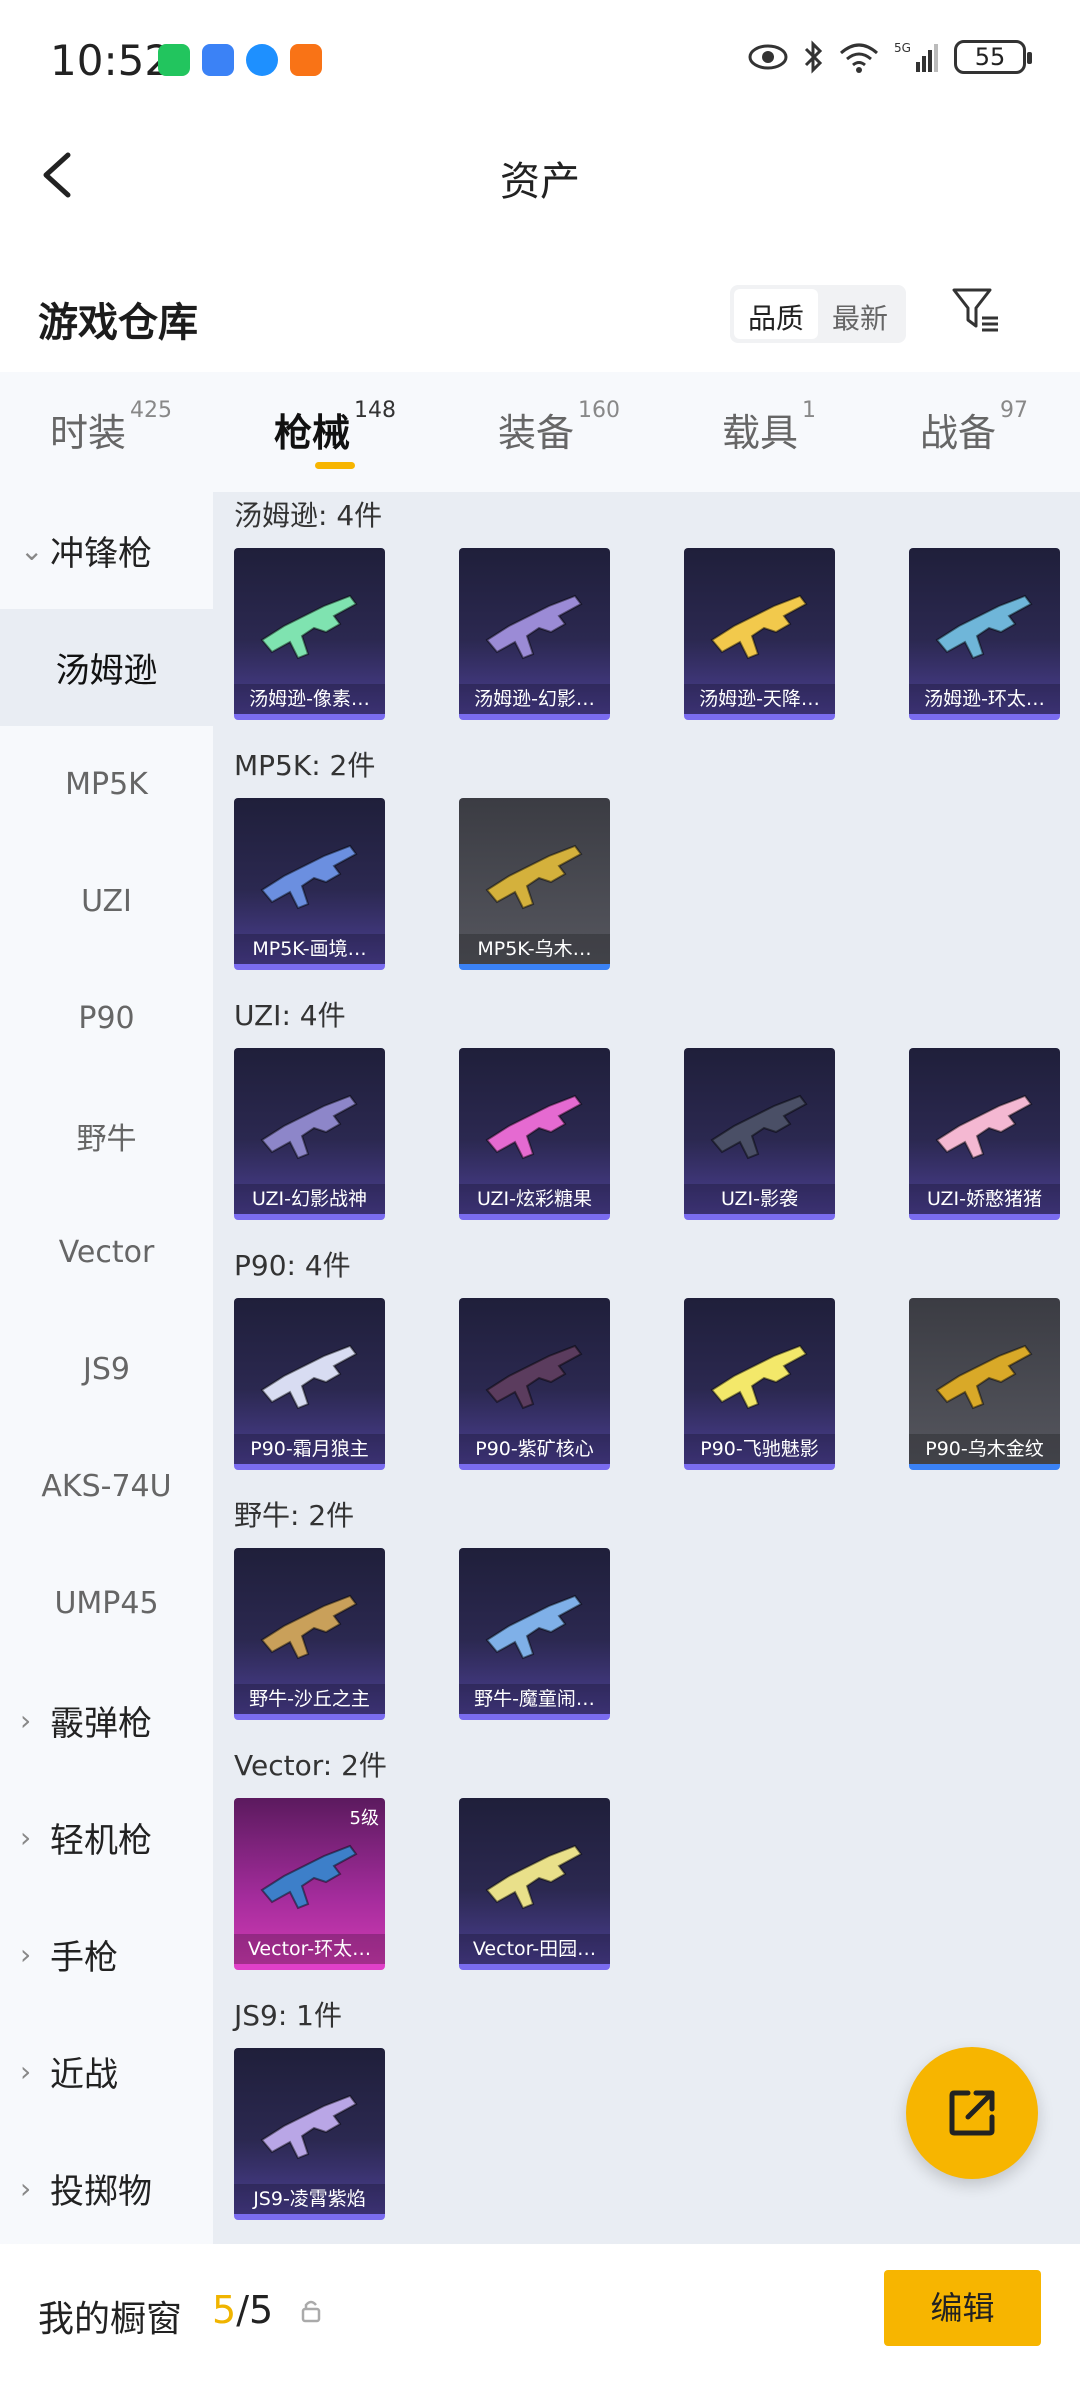 This screenshot has height=2381, width=1080. What do you see at coordinates (309, 1134) in the screenshot?
I see `weapon-card: UZI-幻影战神` at bounding box center [309, 1134].